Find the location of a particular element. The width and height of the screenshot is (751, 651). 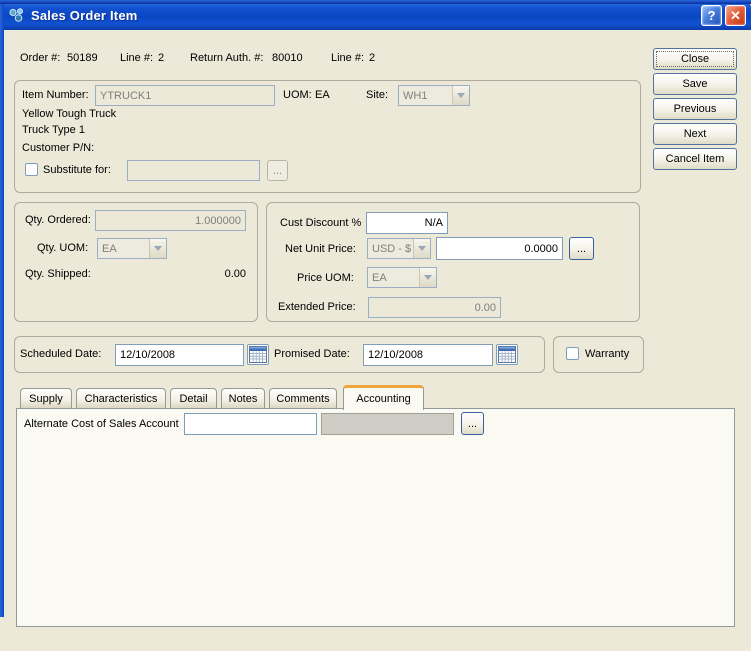

window-title: Sales Order Item is located at coordinates (84, 15).